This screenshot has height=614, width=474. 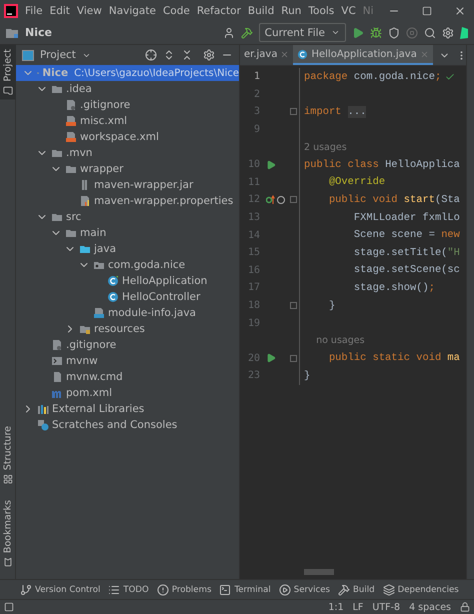 What do you see at coordinates (119, 329) in the screenshot?
I see `tree-item-label: resources` at bounding box center [119, 329].